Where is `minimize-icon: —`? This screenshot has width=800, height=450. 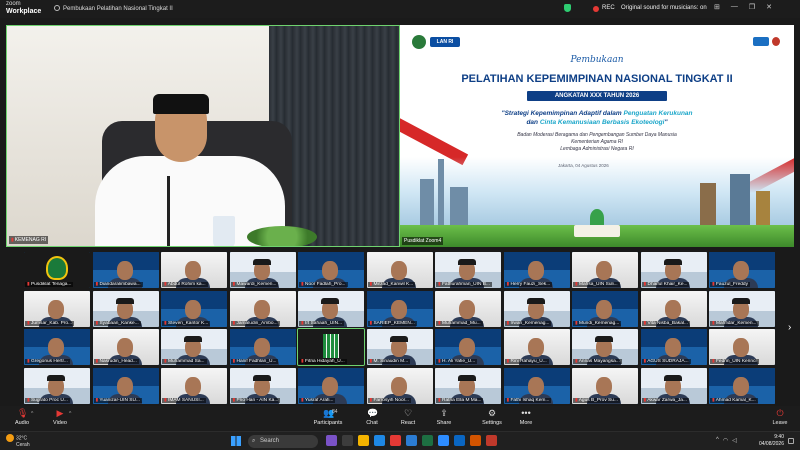 minimize-icon: — is located at coordinates (734, 7).